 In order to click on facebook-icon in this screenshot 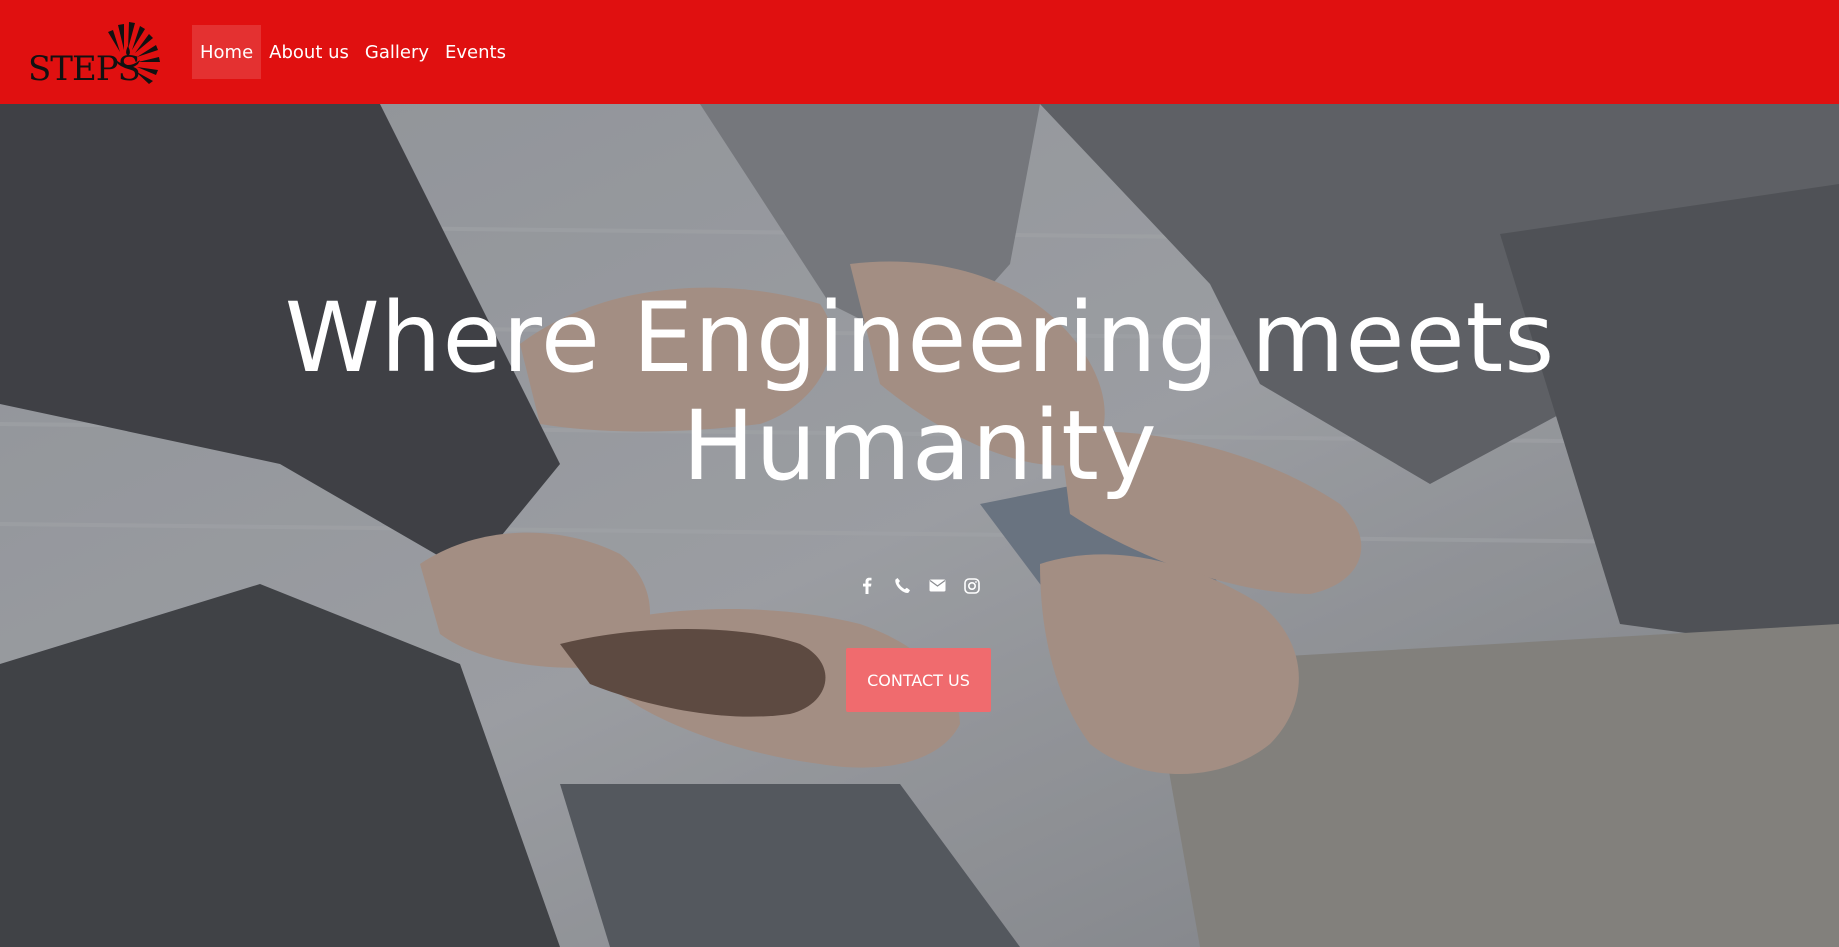, I will do `click(867, 585)`.